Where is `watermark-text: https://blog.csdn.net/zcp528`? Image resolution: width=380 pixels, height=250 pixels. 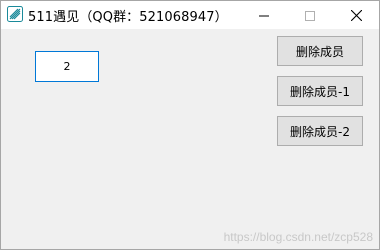 watermark-text: https://blog.csdn.net/zcp528 is located at coordinates (298, 237).